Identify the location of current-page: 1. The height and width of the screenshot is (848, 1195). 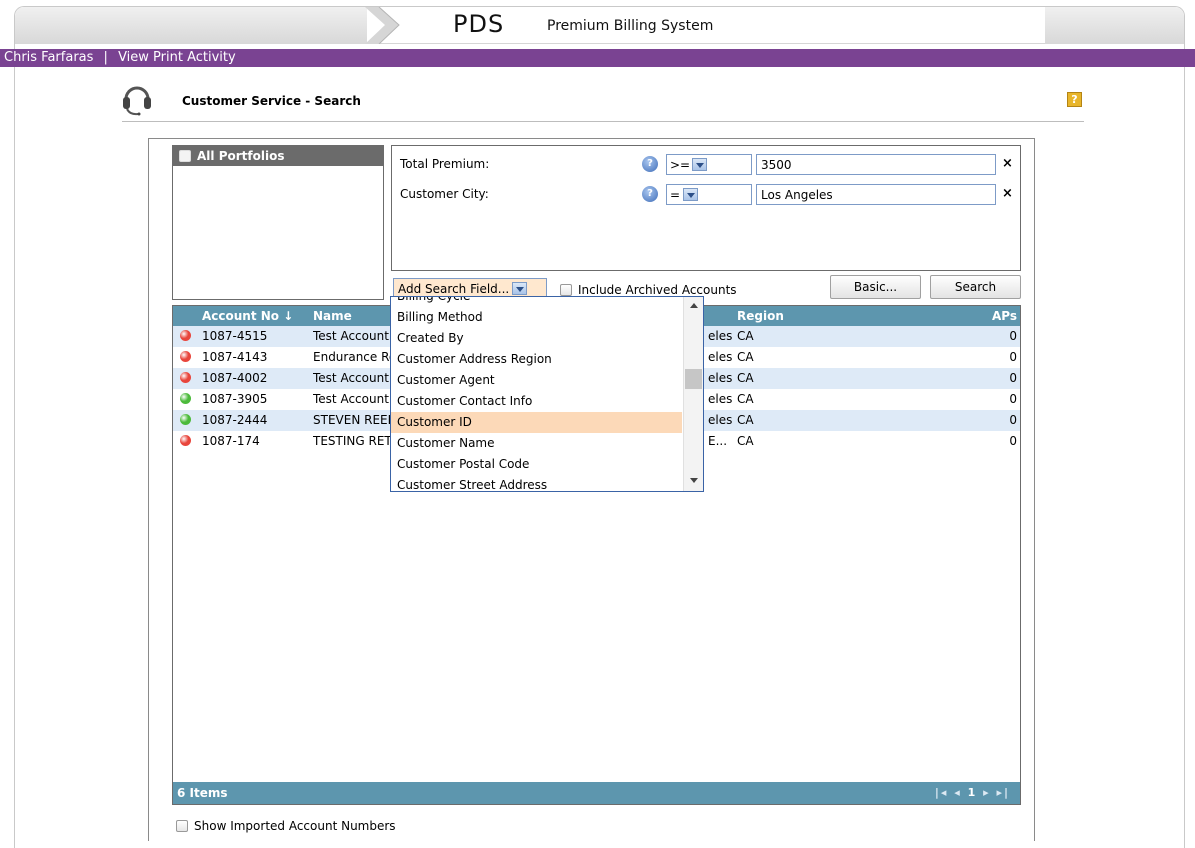
(973, 792).